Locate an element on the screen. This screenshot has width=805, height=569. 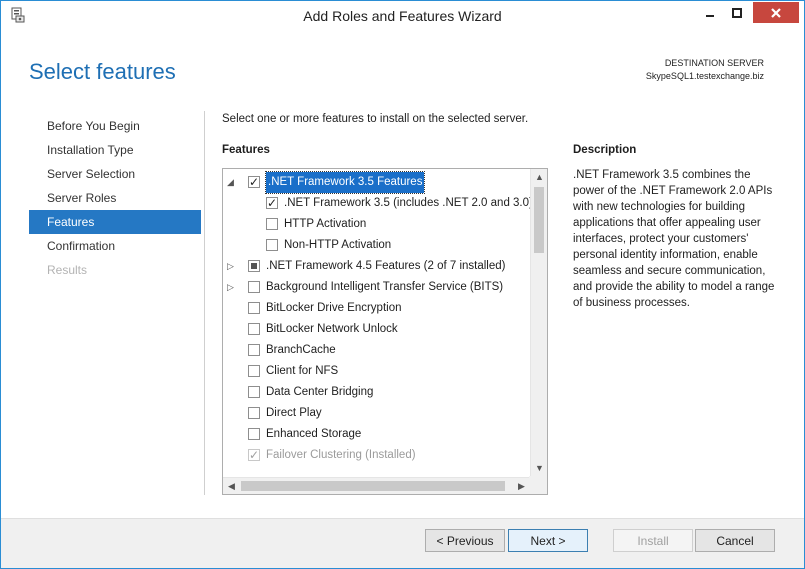
cancel-button: Cancel is located at coordinates (735, 540).